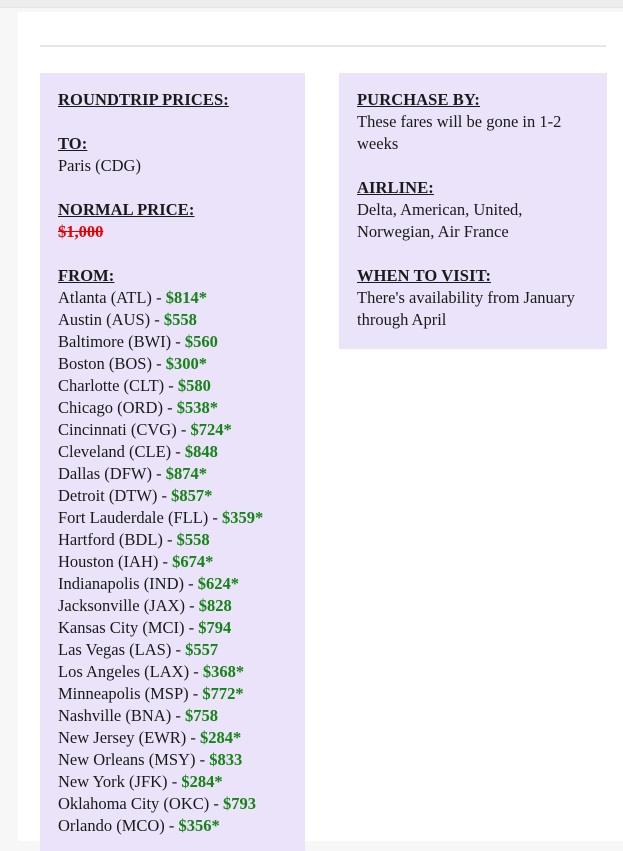 The image size is (623, 851). Describe the element at coordinates (172, 496) in the screenshot. I see `fare-row: Detroit (DTW) - $857*` at that location.